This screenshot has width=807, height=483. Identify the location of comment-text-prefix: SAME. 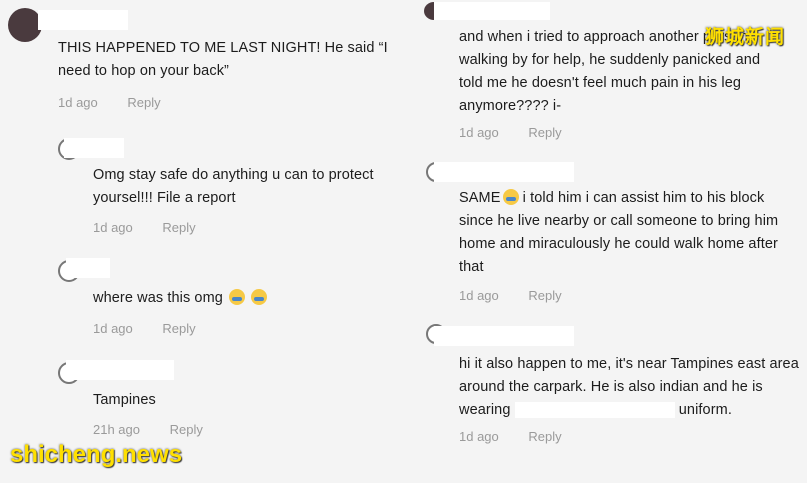
(480, 198).